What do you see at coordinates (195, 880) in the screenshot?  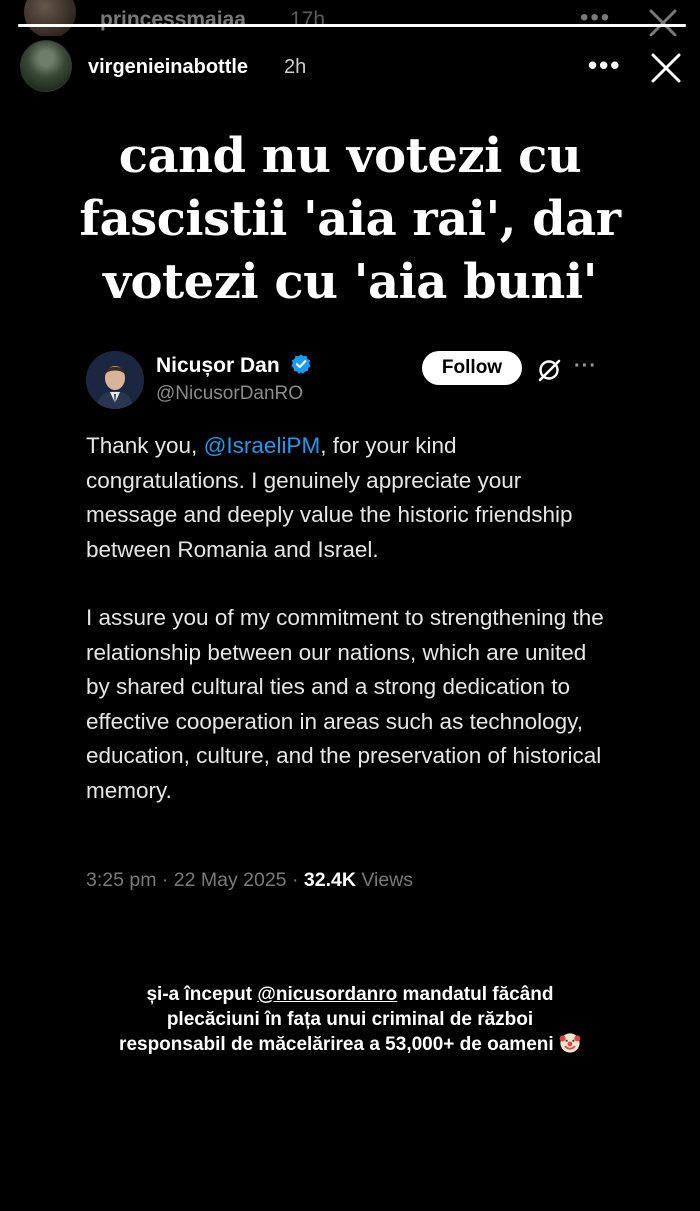 I see `tweet-timestamp: 3:25 pm · 22 May 2025 ·` at bounding box center [195, 880].